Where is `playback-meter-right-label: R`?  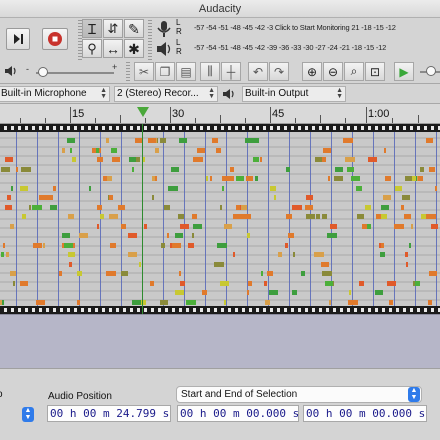 playback-meter-right-label: R is located at coordinates (179, 51).